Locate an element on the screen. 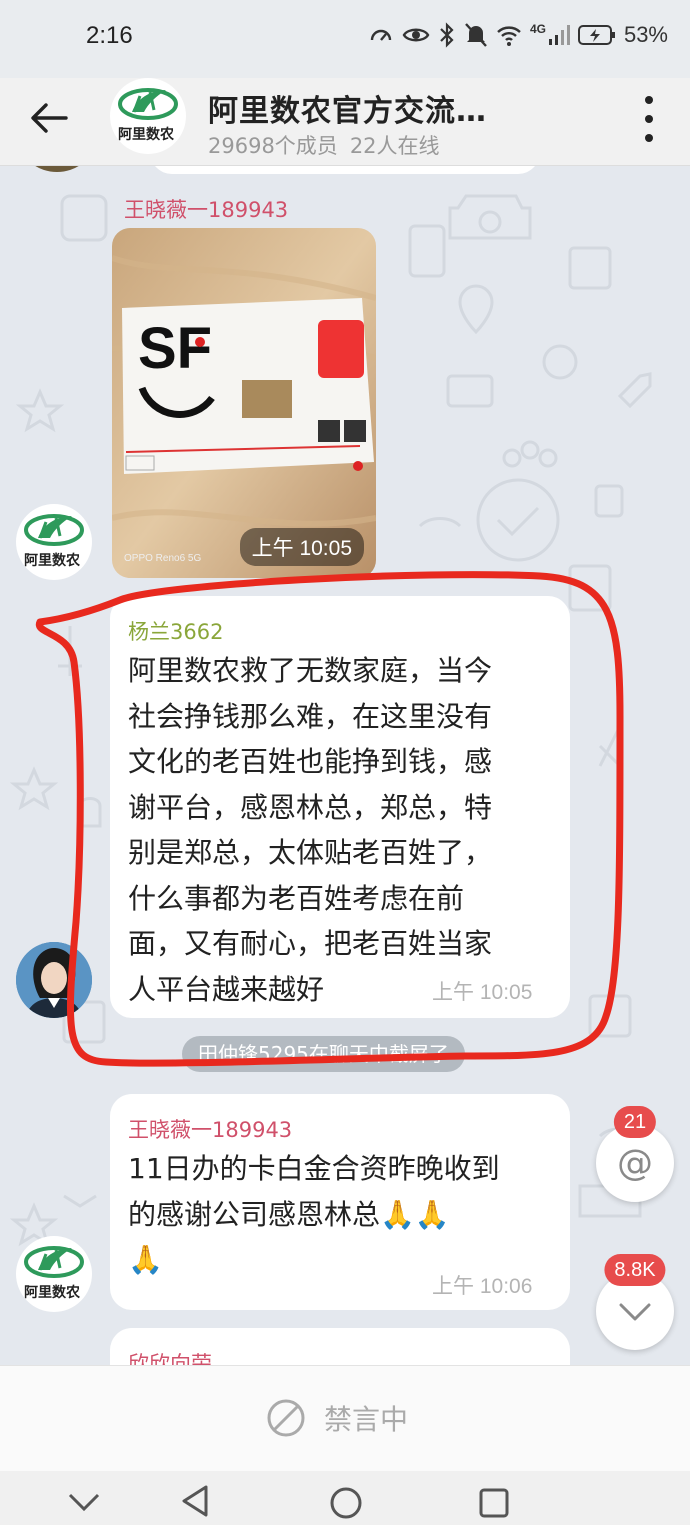 The width and height of the screenshot is (690, 1525). unread-count-badge: 8.8K is located at coordinates (635, 1270).